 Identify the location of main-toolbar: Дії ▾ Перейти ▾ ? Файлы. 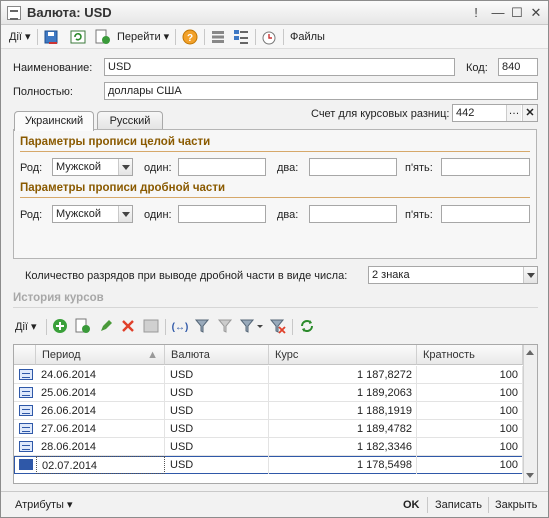
(274, 37).